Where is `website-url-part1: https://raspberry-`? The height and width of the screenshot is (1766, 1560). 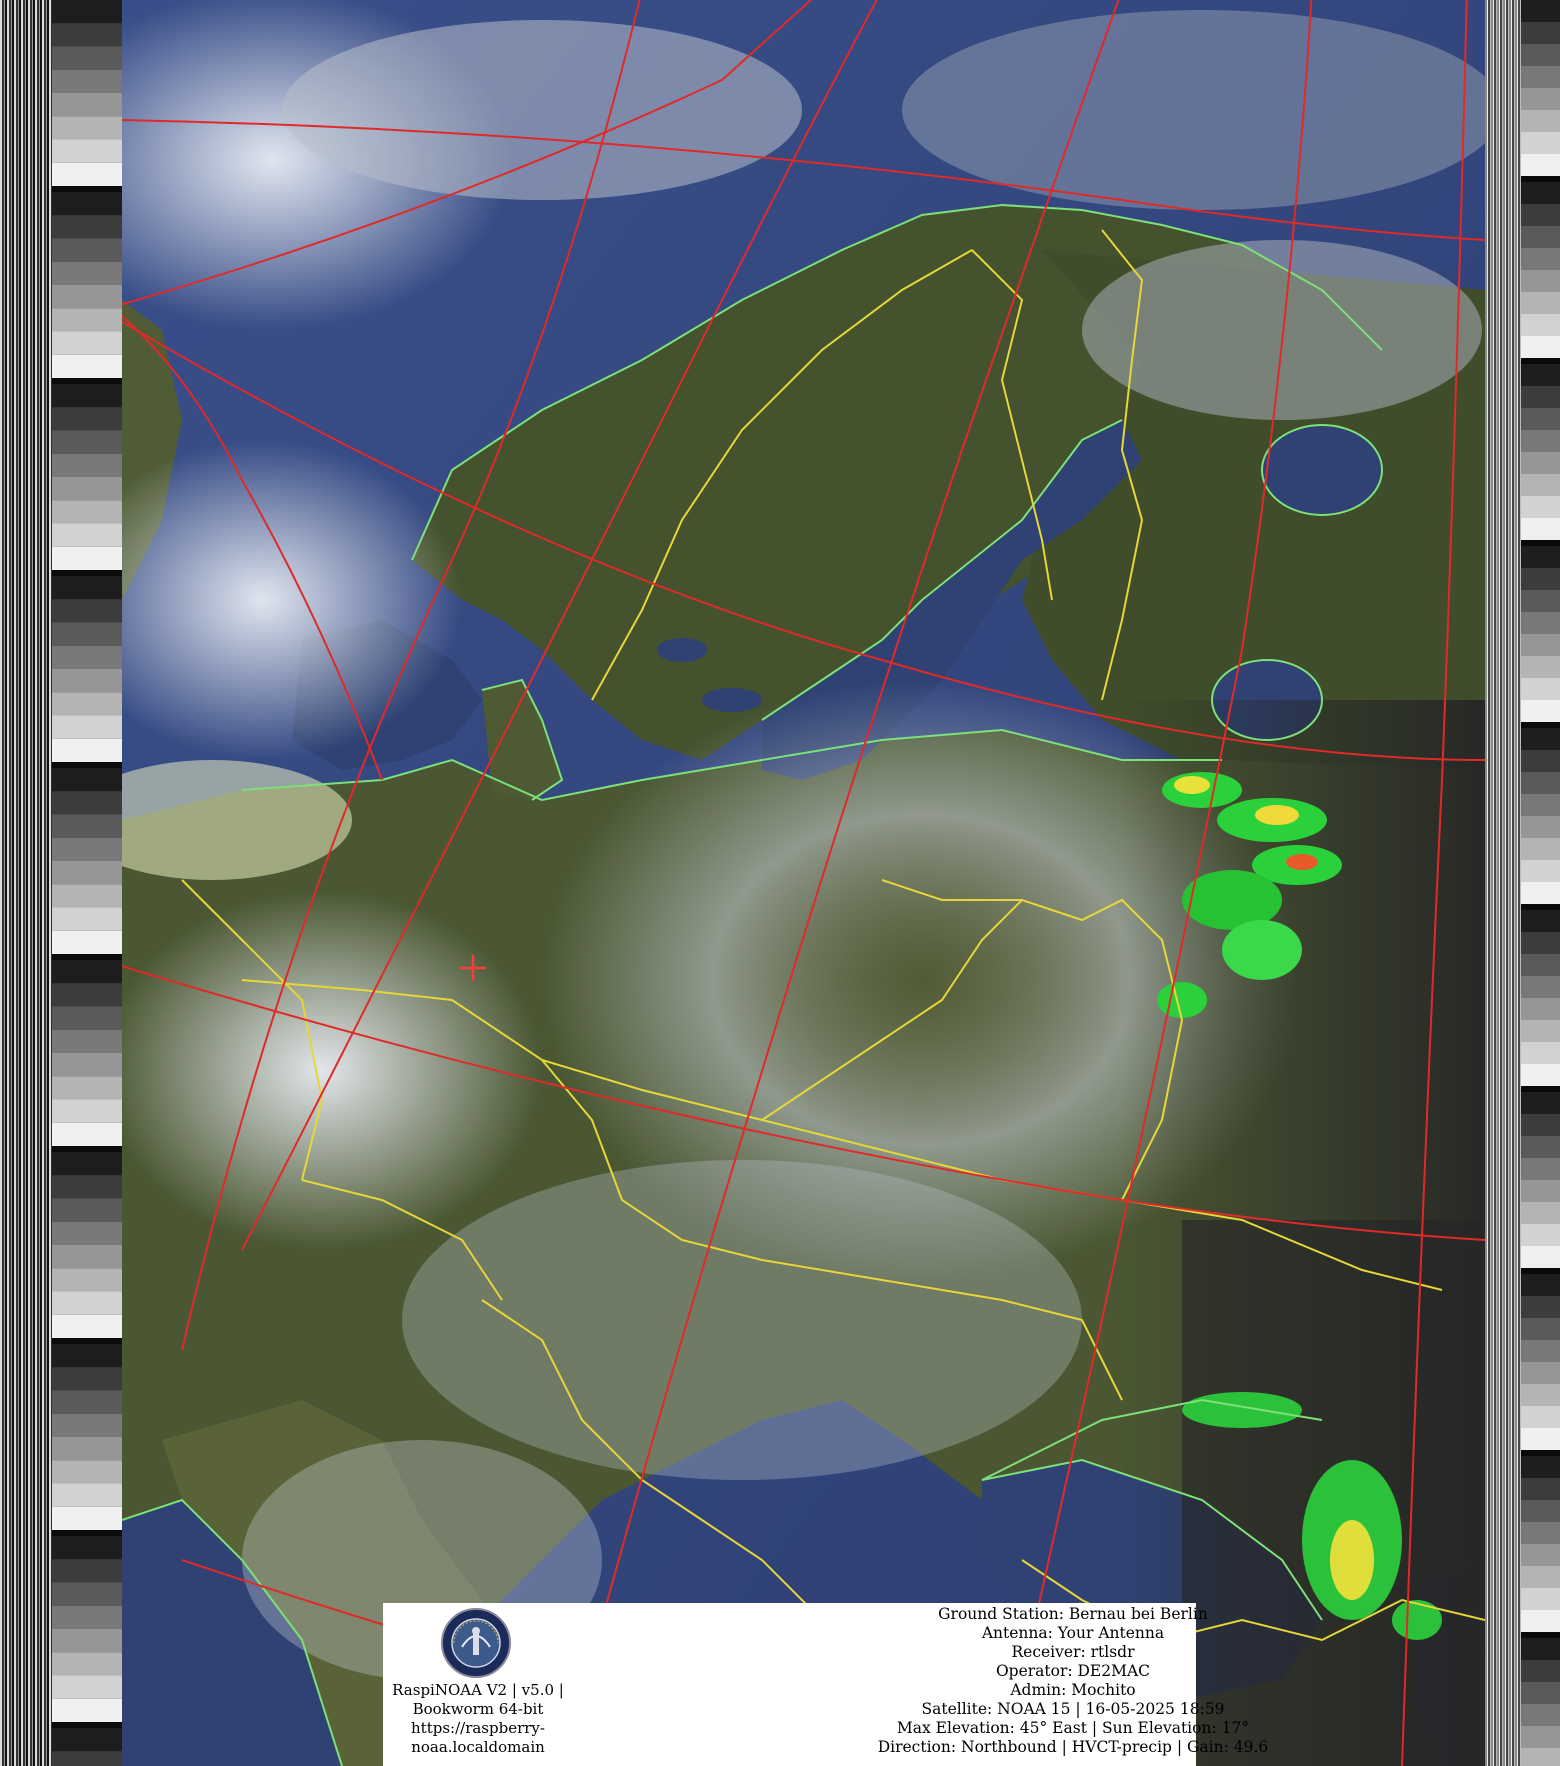
website-url-part1: https://raspberry- is located at coordinates (478, 1728).